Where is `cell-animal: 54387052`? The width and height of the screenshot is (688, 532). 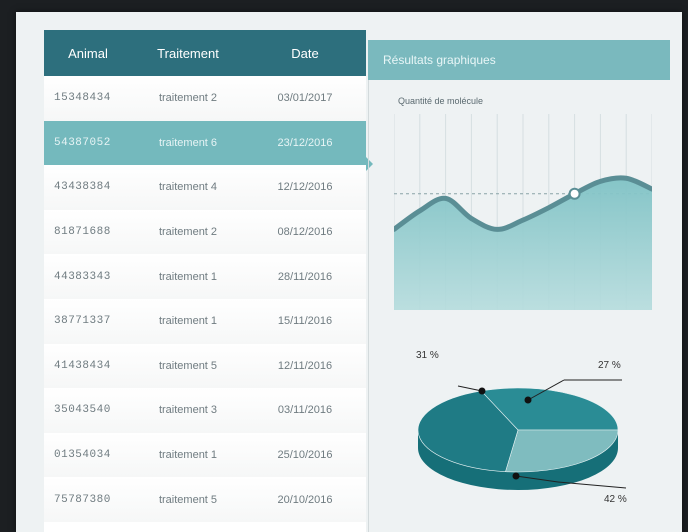
cell-animal: 54387052 is located at coordinates (82, 142).